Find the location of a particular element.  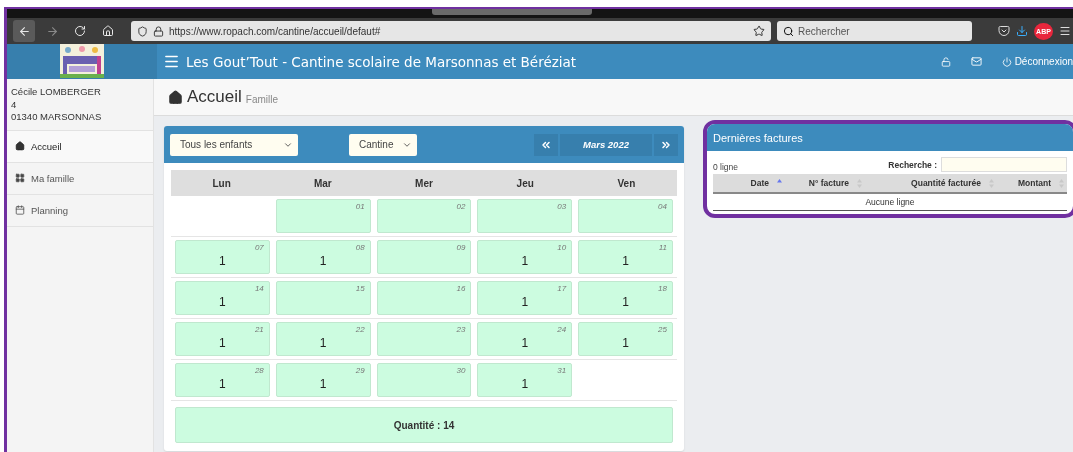

column-header: Quantité facturée is located at coordinates (931, 183).